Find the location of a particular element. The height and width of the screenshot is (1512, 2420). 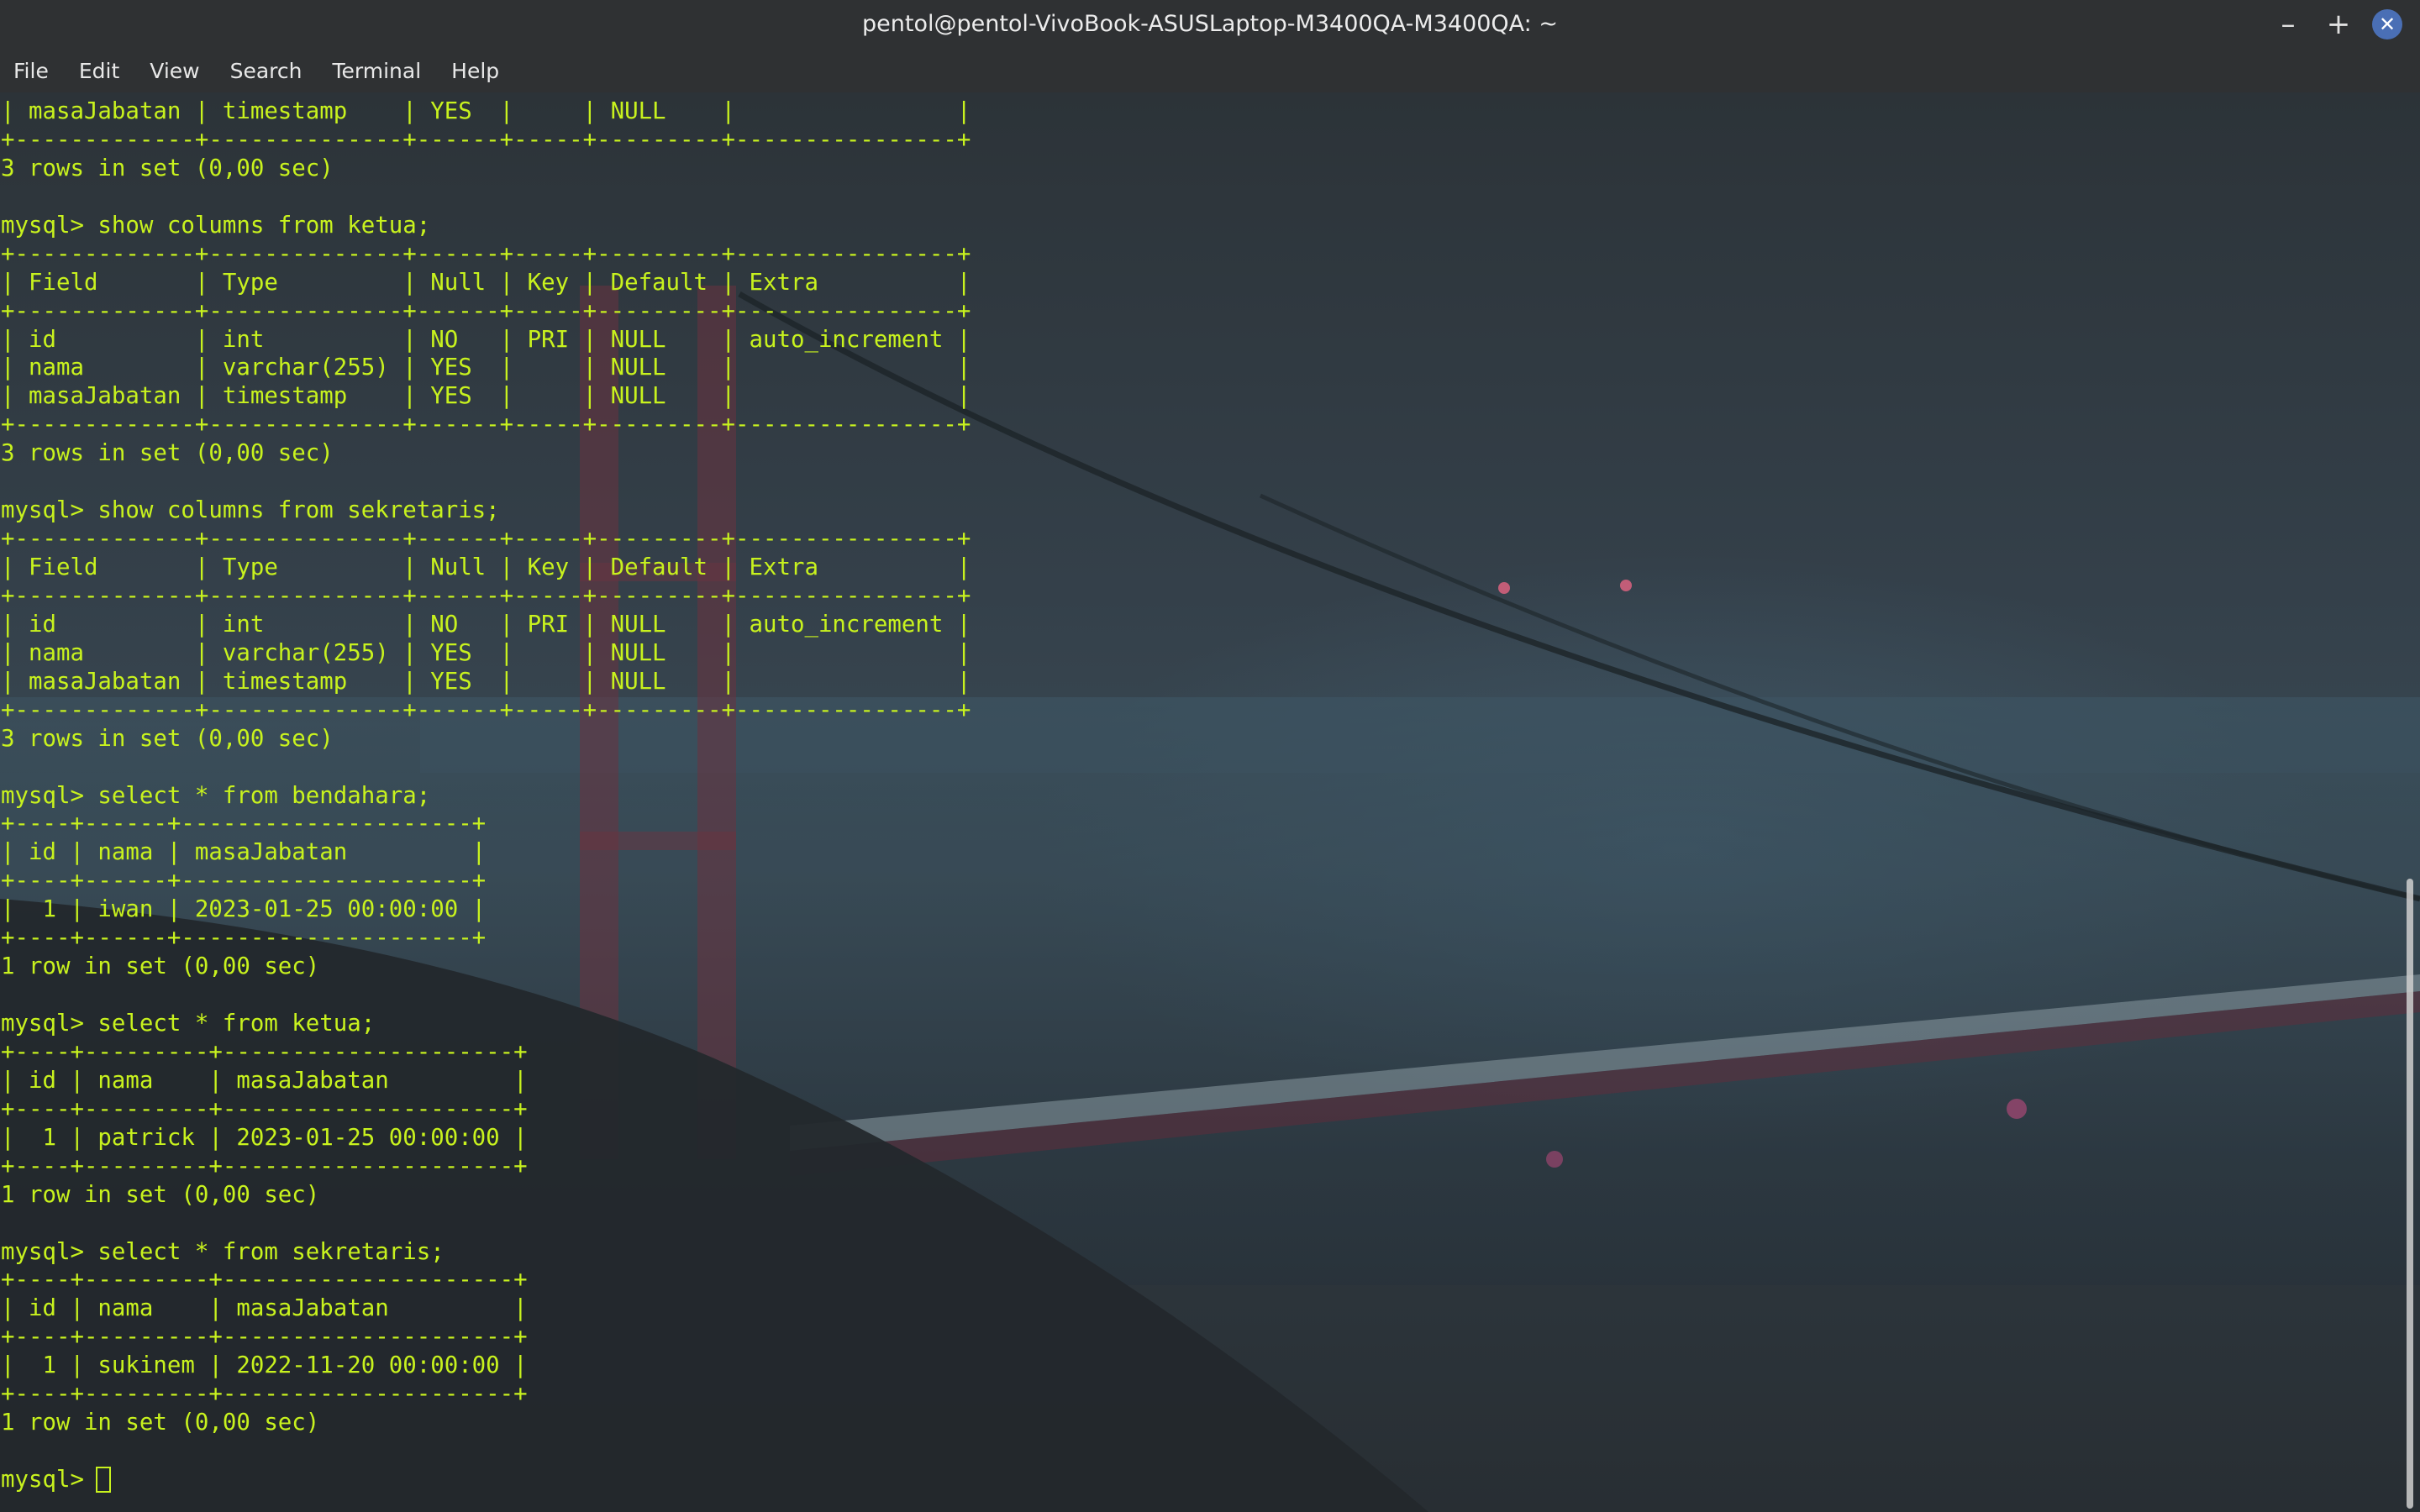

terminal-line: mysql> select * from sekretaris; is located at coordinates (223, 1251).